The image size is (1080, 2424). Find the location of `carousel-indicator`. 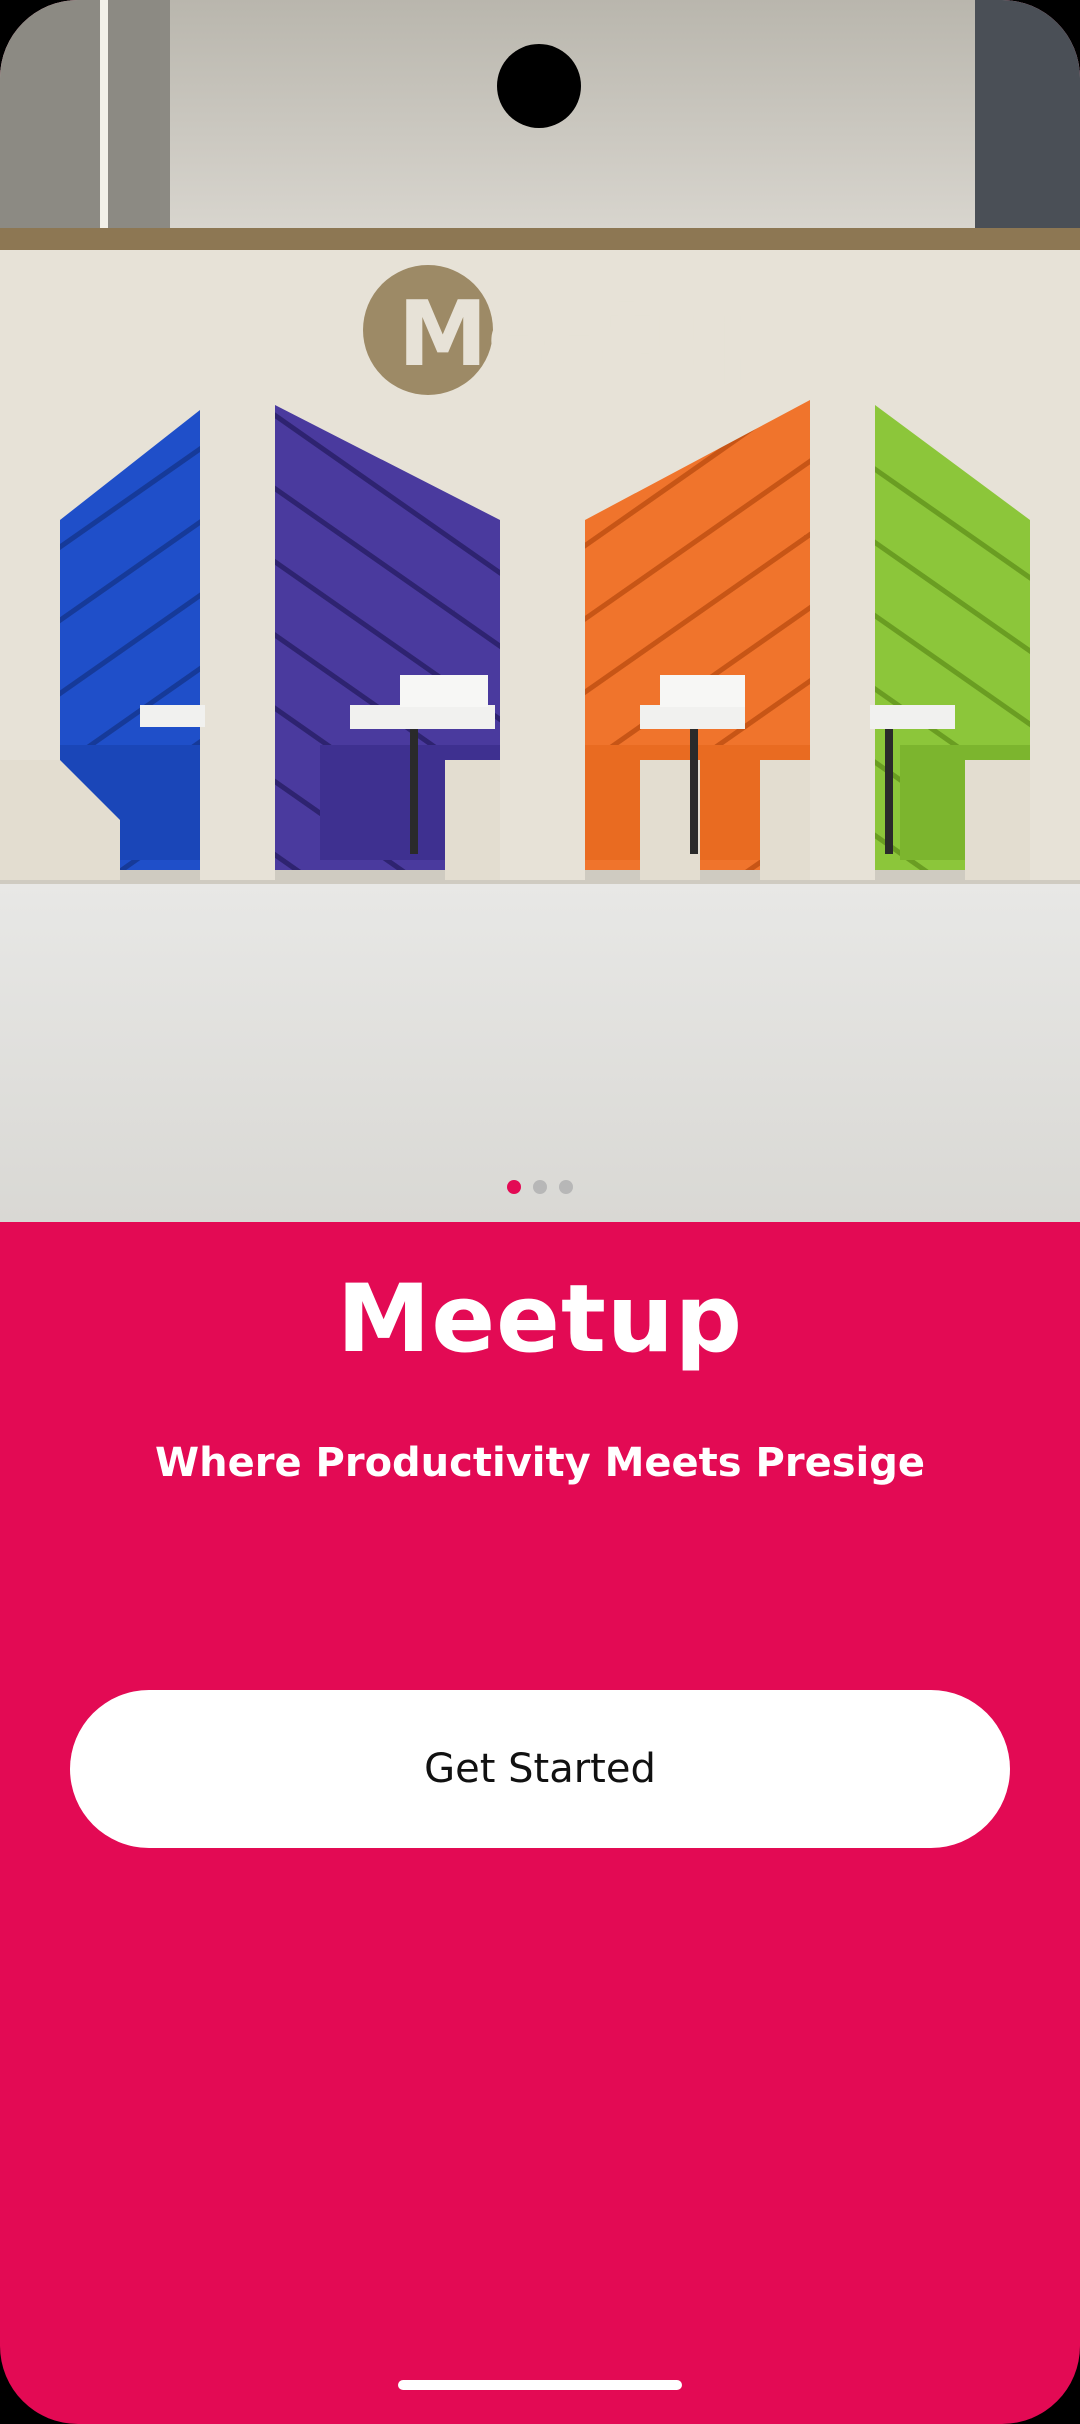

carousel-indicator is located at coordinates (540, 1187).